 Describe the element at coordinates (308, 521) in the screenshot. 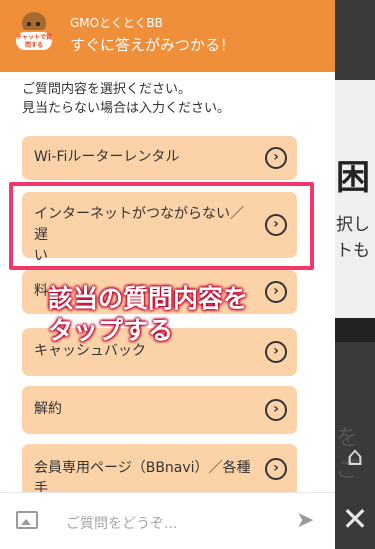

I see `send-icon: ➤` at that location.